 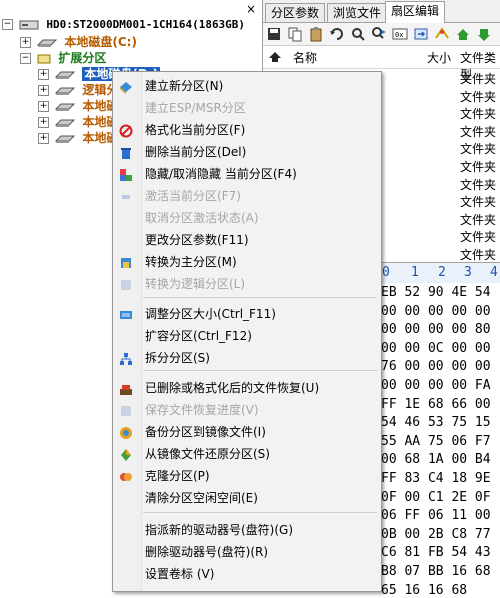 What do you see at coordinates (379, 34) in the screenshot?
I see `find-next-icon` at bounding box center [379, 34].